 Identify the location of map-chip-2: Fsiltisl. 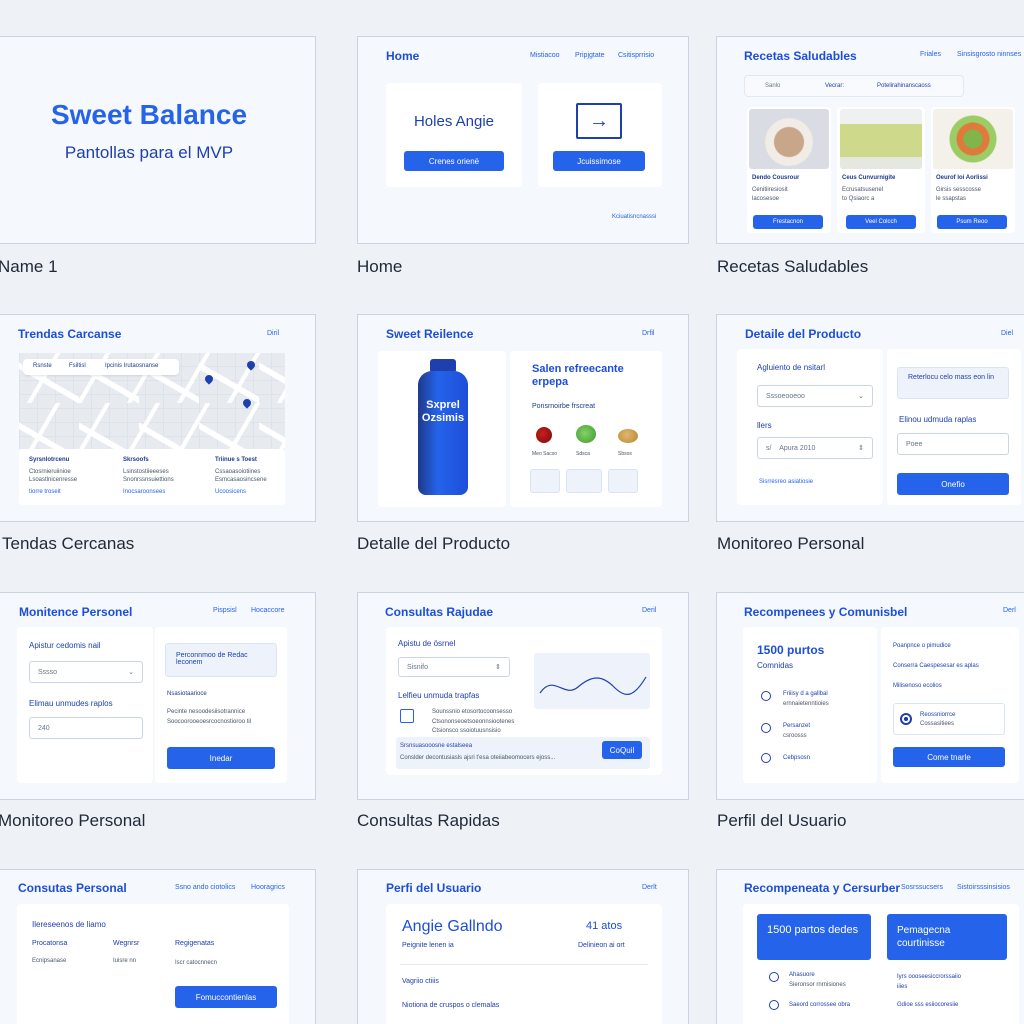
(77, 366).